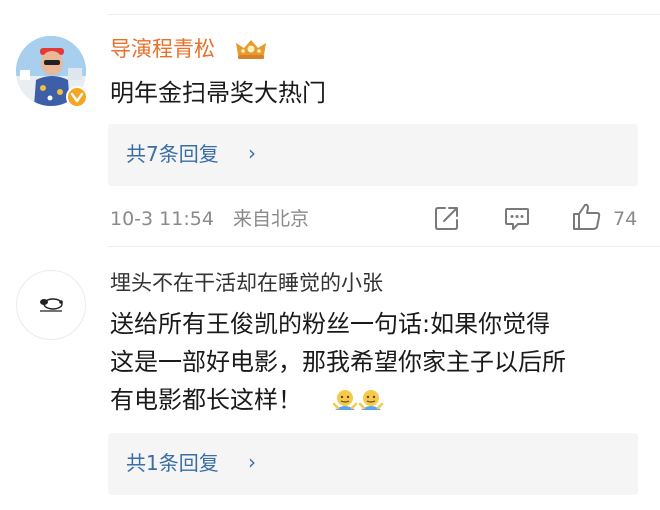  Describe the element at coordinates (384, 246) in the screenshot. I see `comment-divider` at that location.